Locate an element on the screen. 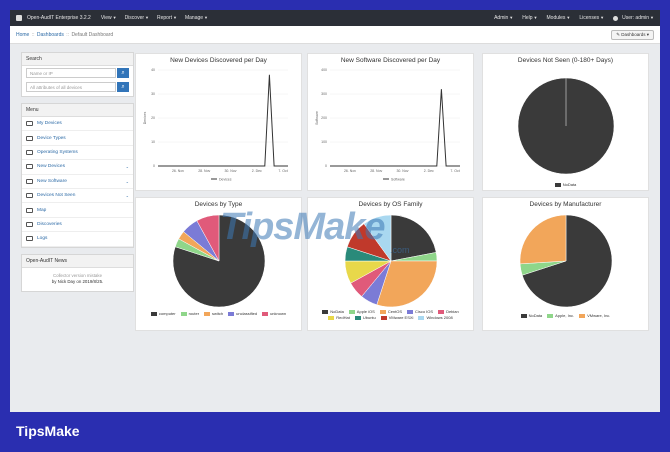 This screenshot has height=452, width=670. pie-slice is located at coordinates (543, 239).